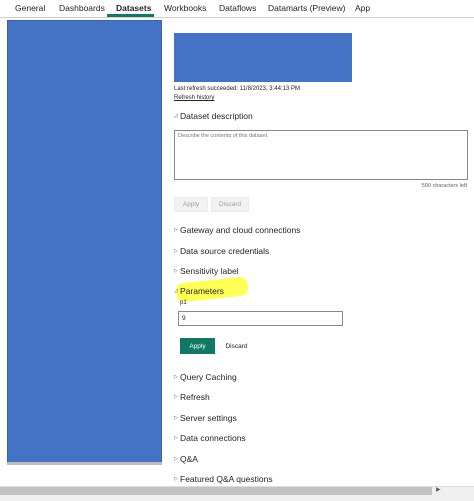 The image size is (474, 501). Describe the element at coordinates (438, 489) in the screenshot. I see `scroll-right-arrow-icon: ▶` at that location.